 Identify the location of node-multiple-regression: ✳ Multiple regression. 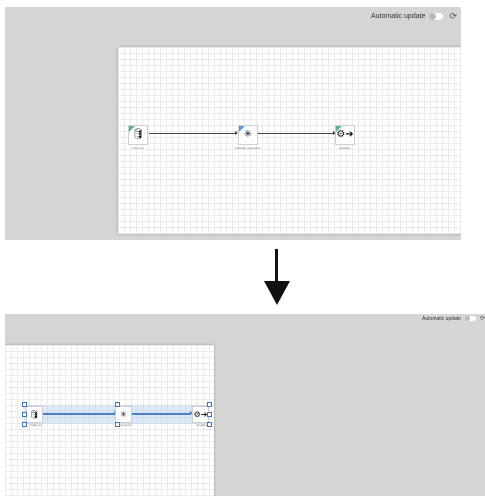
(248, 137).